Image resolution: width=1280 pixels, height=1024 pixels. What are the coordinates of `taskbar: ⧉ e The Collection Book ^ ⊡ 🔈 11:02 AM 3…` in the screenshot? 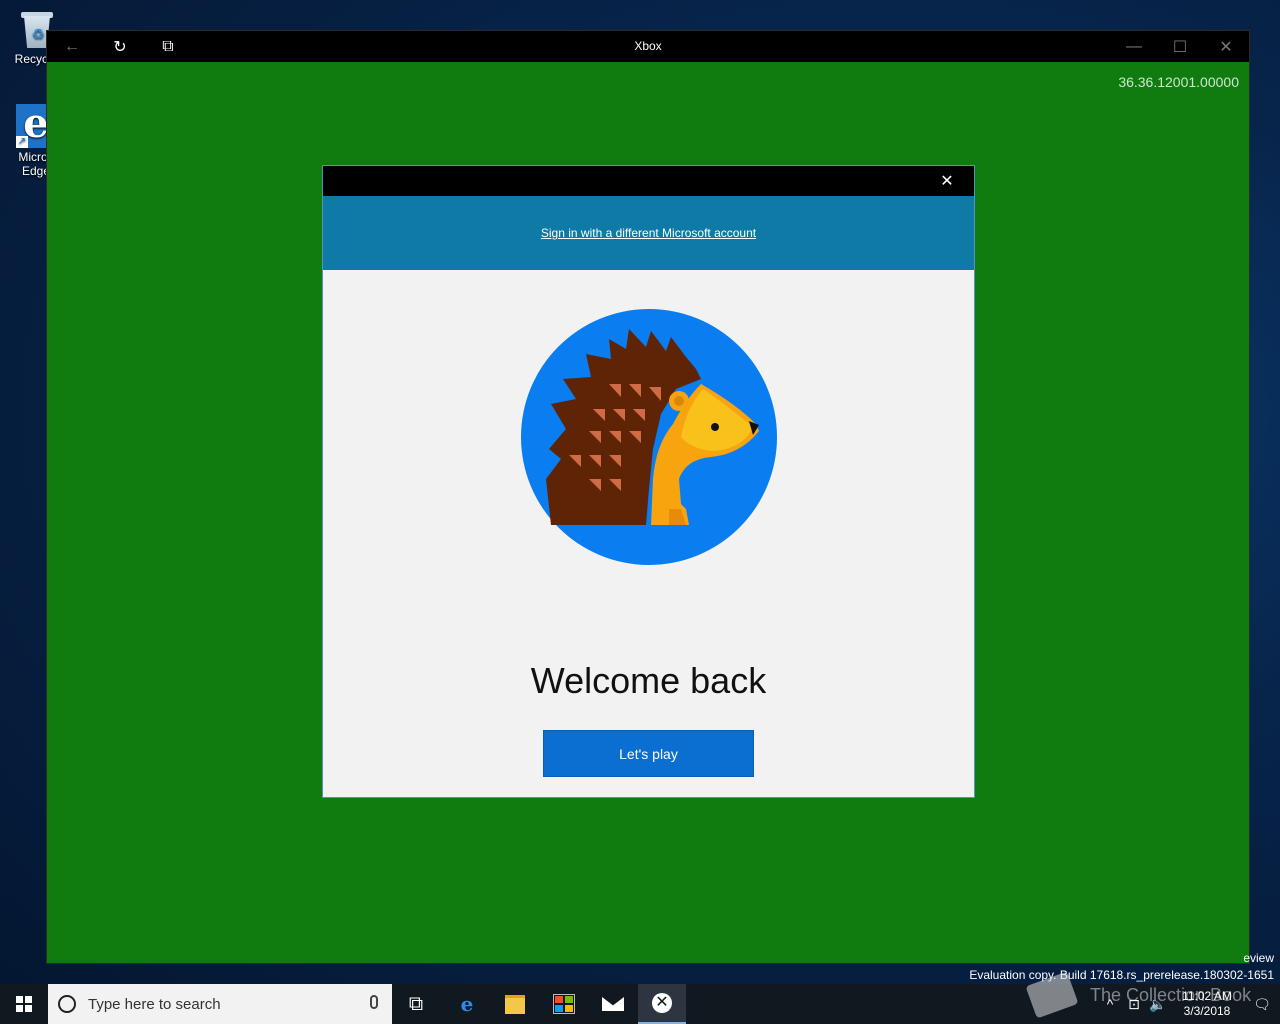 It's located at (640, 997).